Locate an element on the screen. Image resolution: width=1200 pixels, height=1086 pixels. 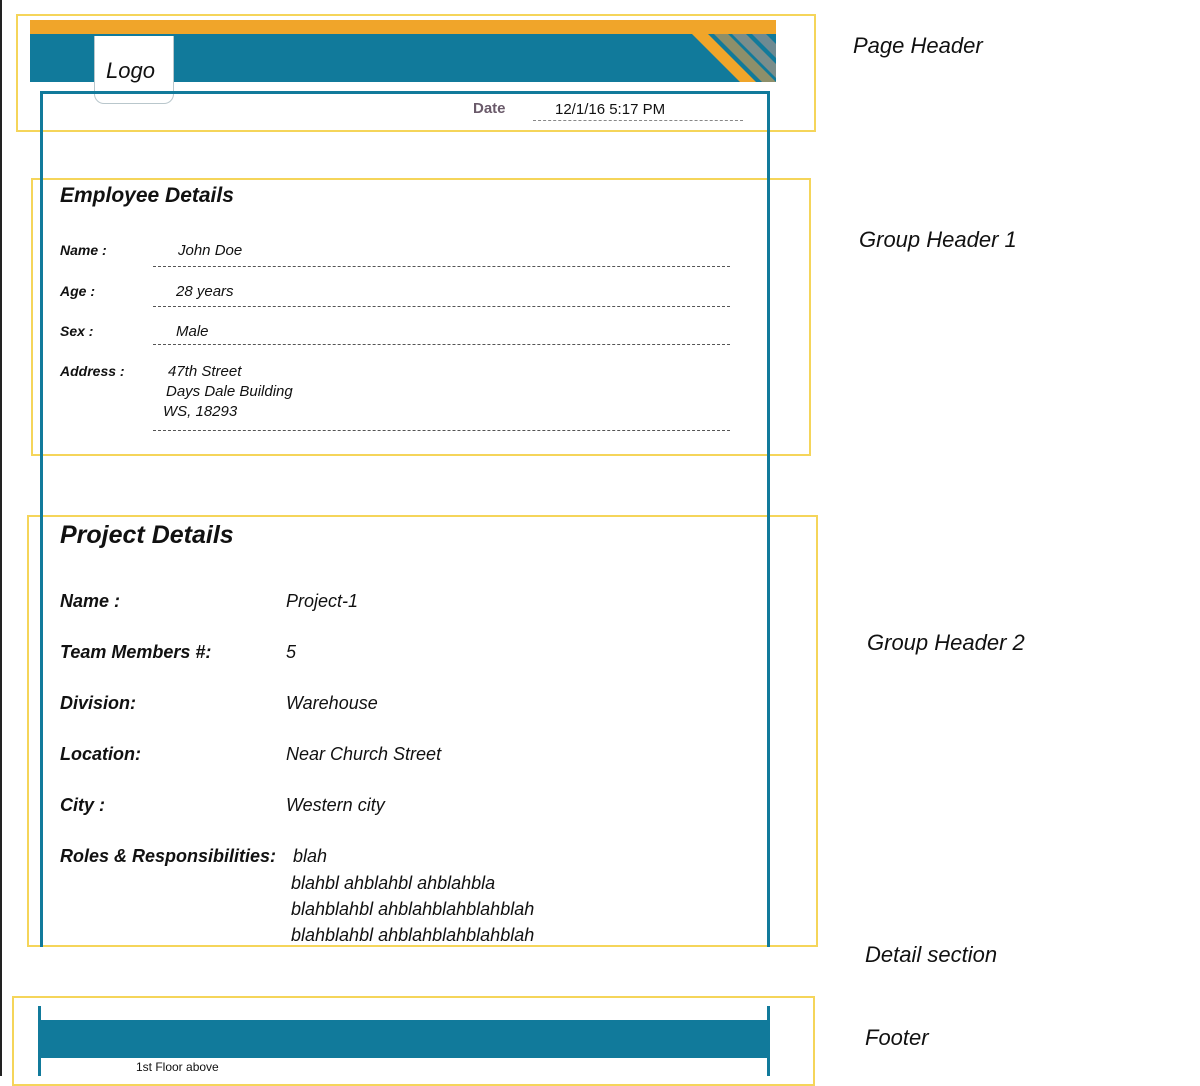
project-name-label: Name : is located at coordinates (90, 601).